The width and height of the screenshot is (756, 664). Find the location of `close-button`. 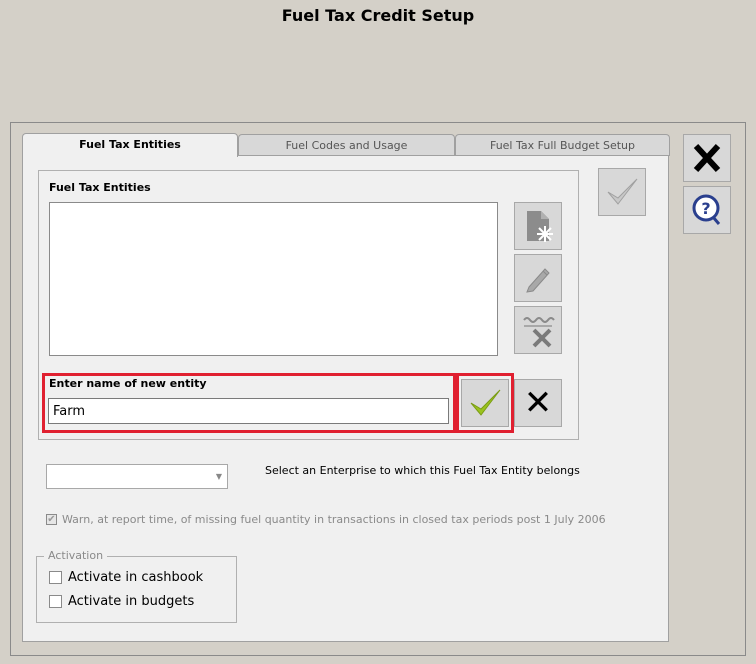

close-button is located at coordinates (707, 158).